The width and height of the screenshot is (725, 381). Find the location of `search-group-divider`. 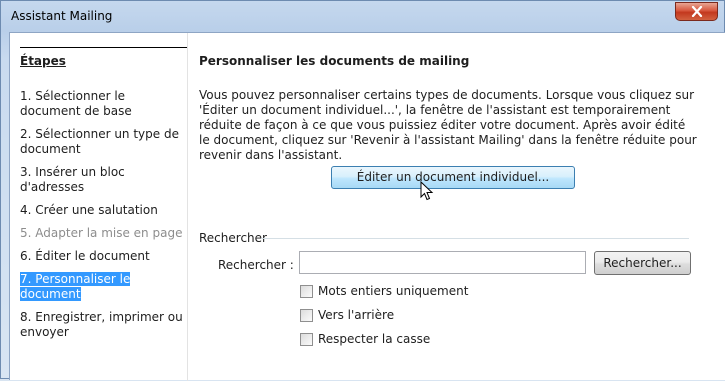

search-group-divider is located at coordinates (475, 238).